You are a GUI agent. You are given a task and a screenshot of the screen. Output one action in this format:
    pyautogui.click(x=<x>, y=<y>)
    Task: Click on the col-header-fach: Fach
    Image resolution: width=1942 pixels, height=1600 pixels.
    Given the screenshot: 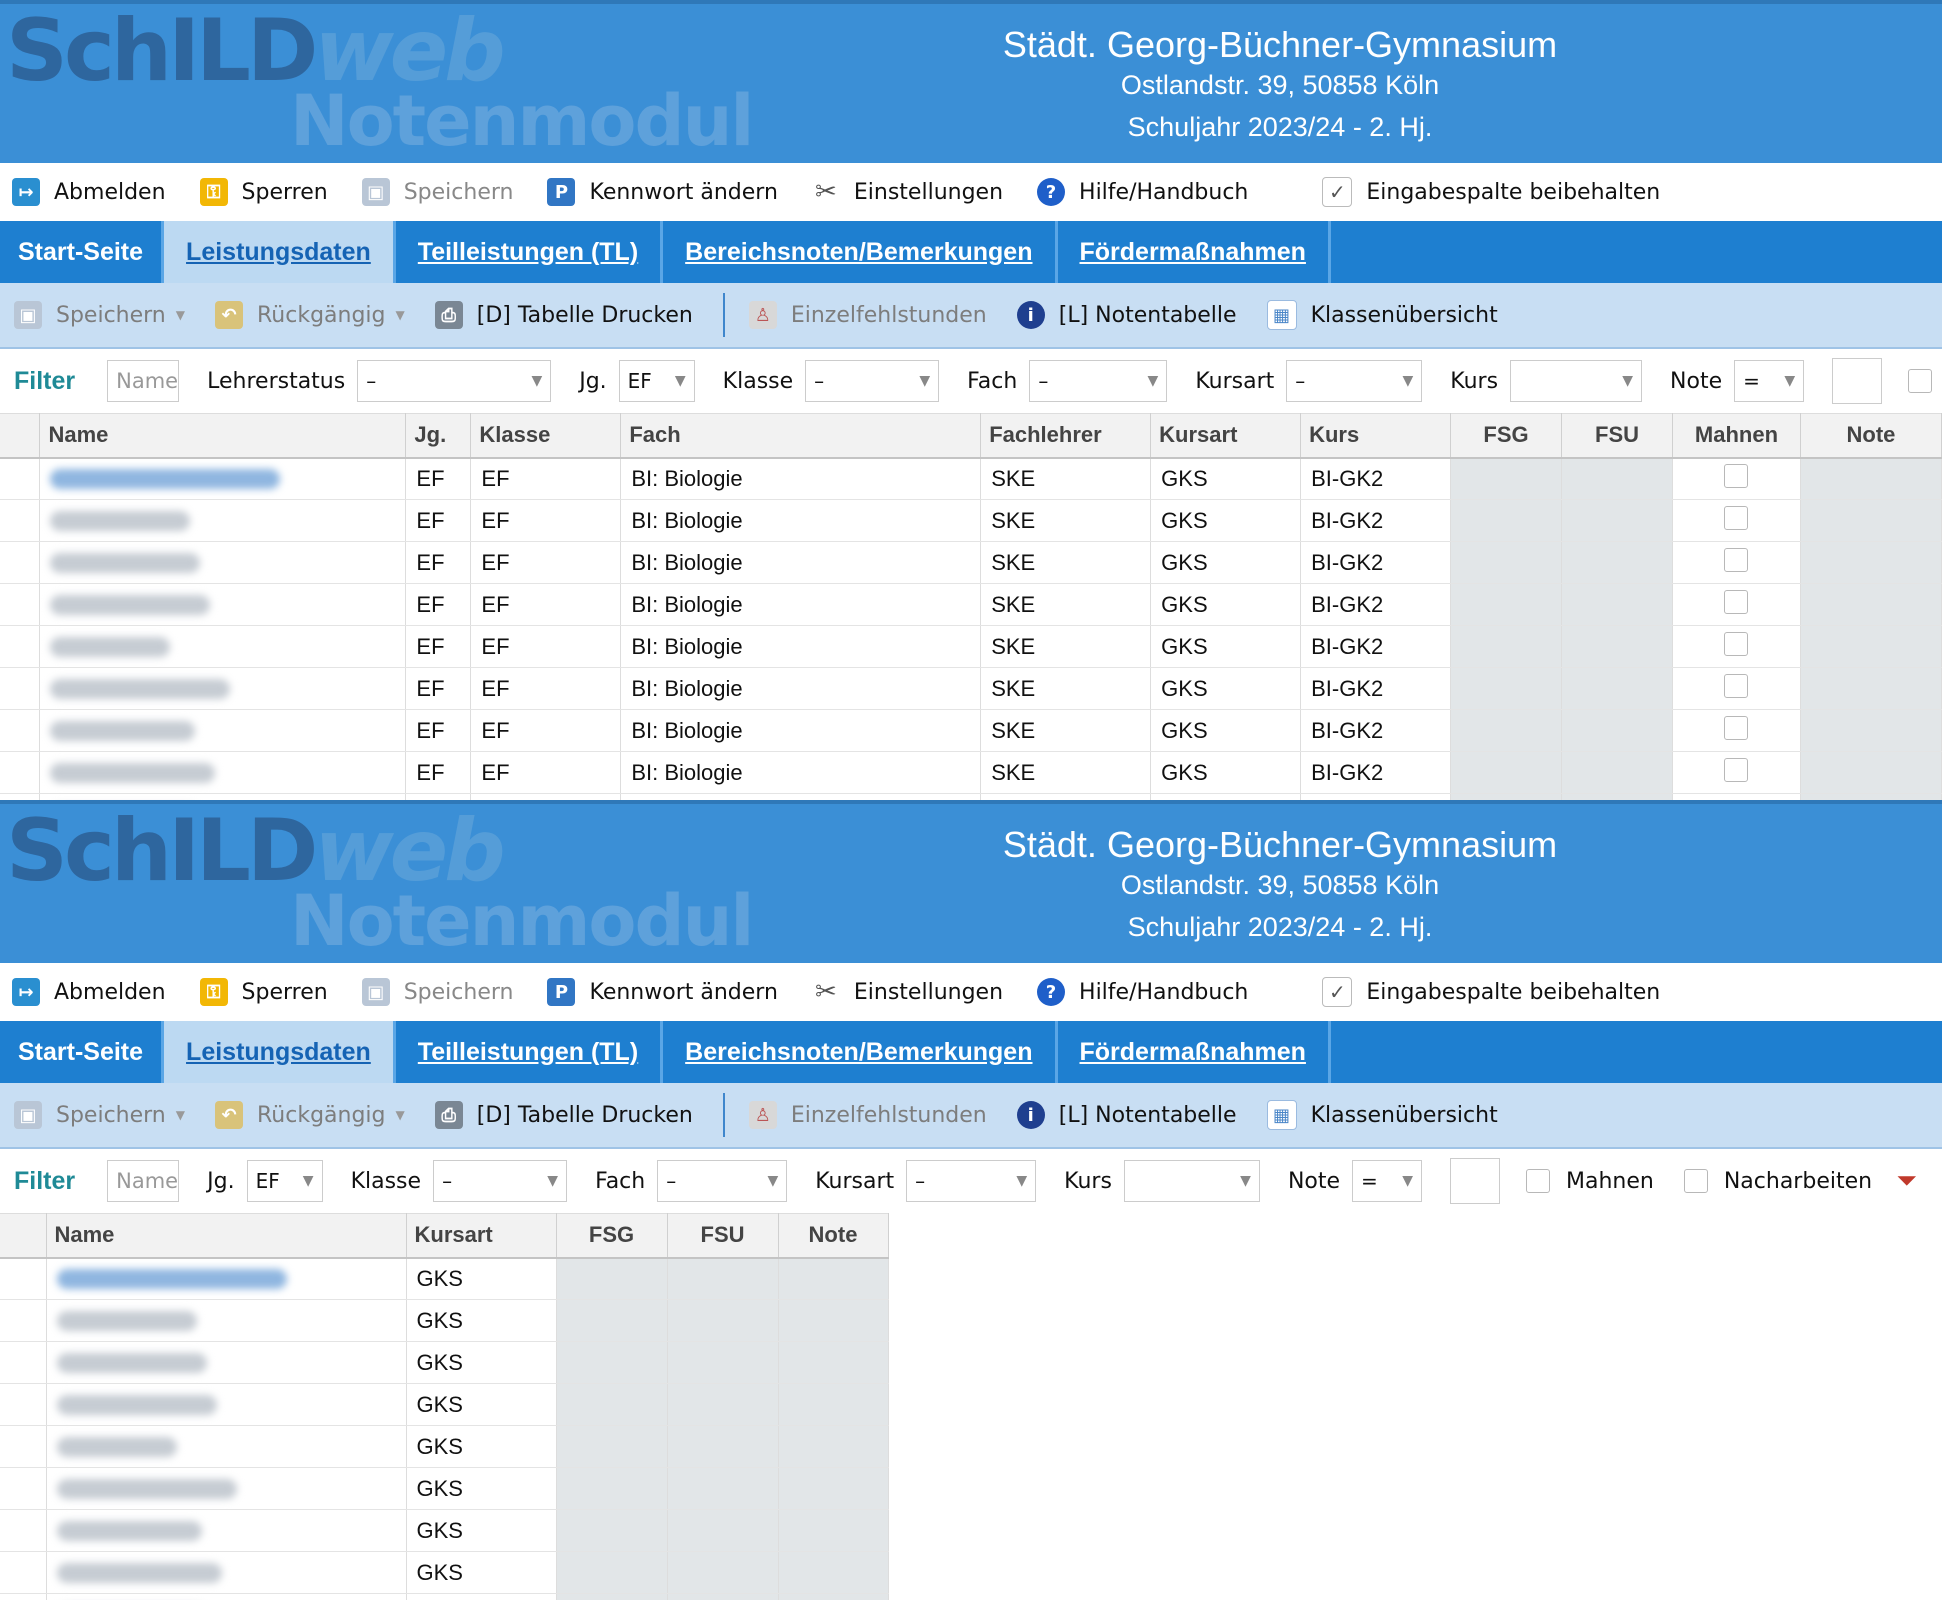 What is the action you would take?
    pyautogui.click(x=801, y=436)
    